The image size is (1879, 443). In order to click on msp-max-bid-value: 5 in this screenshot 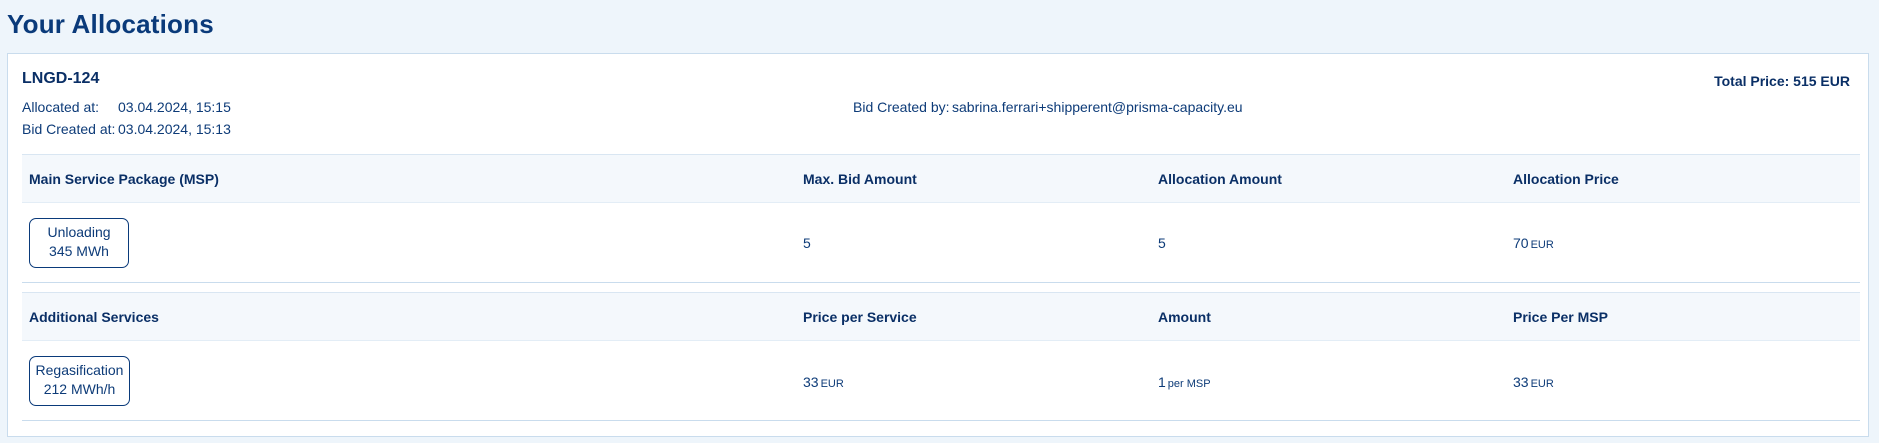, I will do `click(807, 243)`.